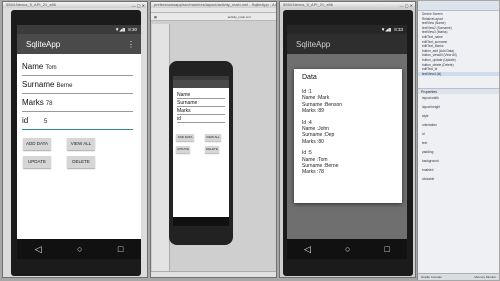 Image resolution: width=500 pixels, height=281 pixels. Describe the element at coordinates (309, 77) in the screenshot. I see `dialog-title: Data` at that location.